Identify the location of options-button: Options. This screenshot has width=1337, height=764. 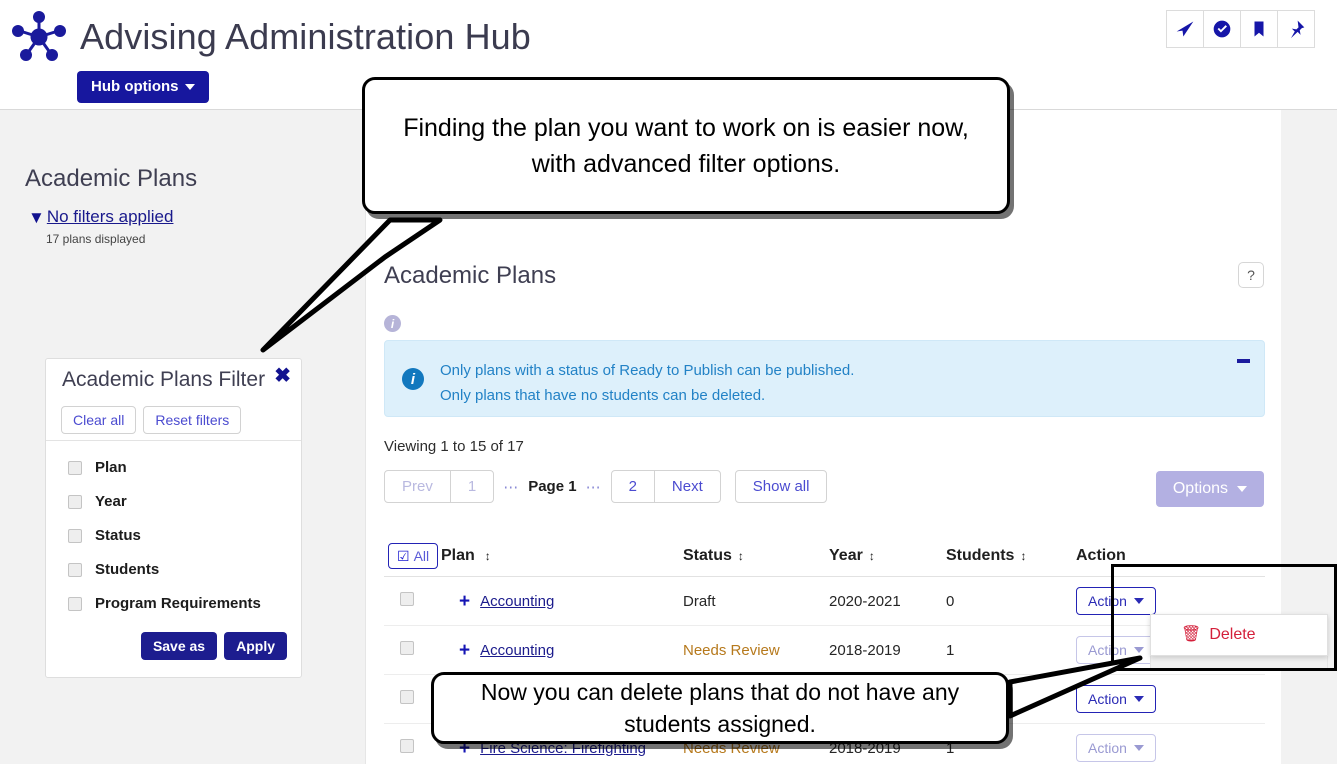
(1209, 489).